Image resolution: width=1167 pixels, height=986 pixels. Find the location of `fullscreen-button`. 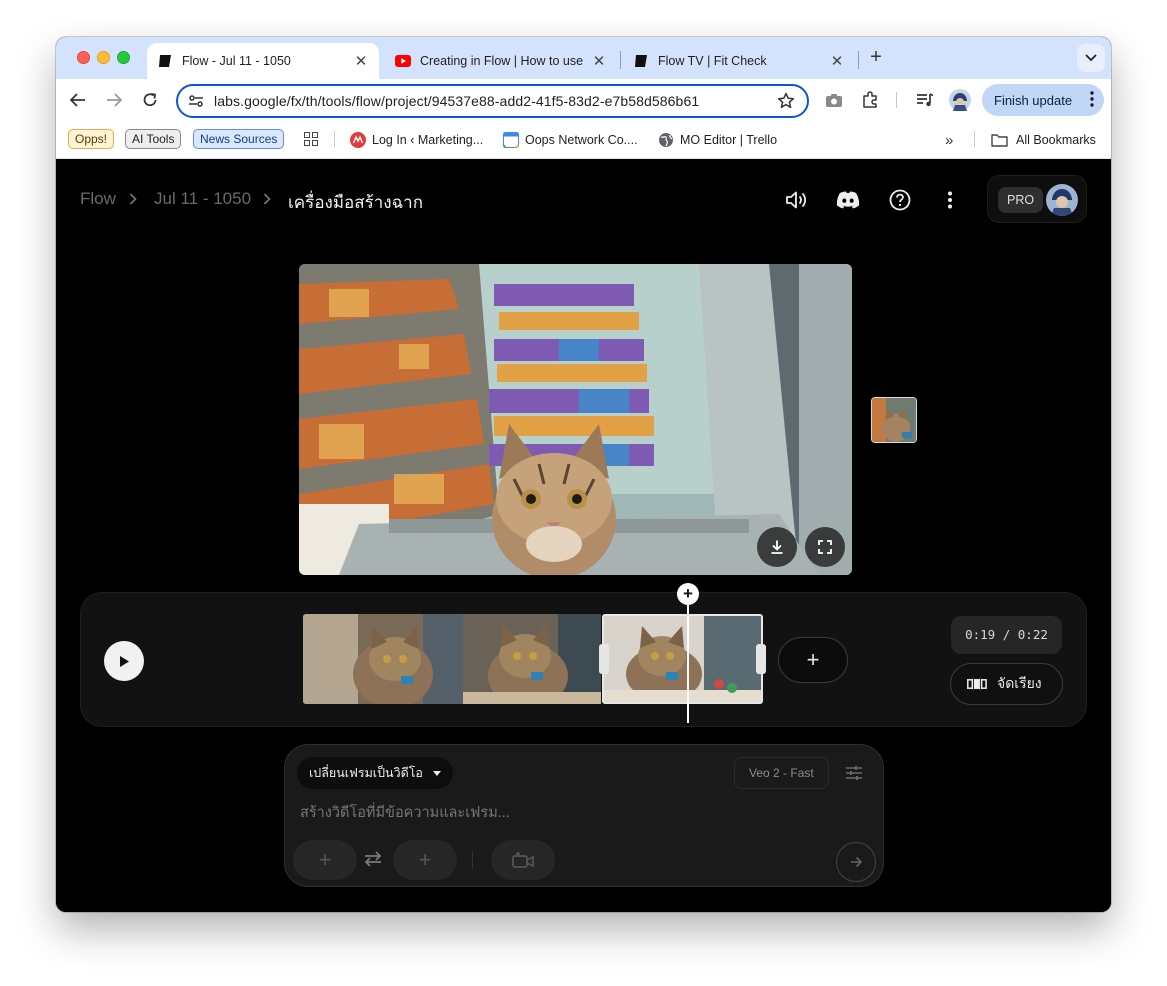

fullscreen-button is located at coordinates (825, 547).